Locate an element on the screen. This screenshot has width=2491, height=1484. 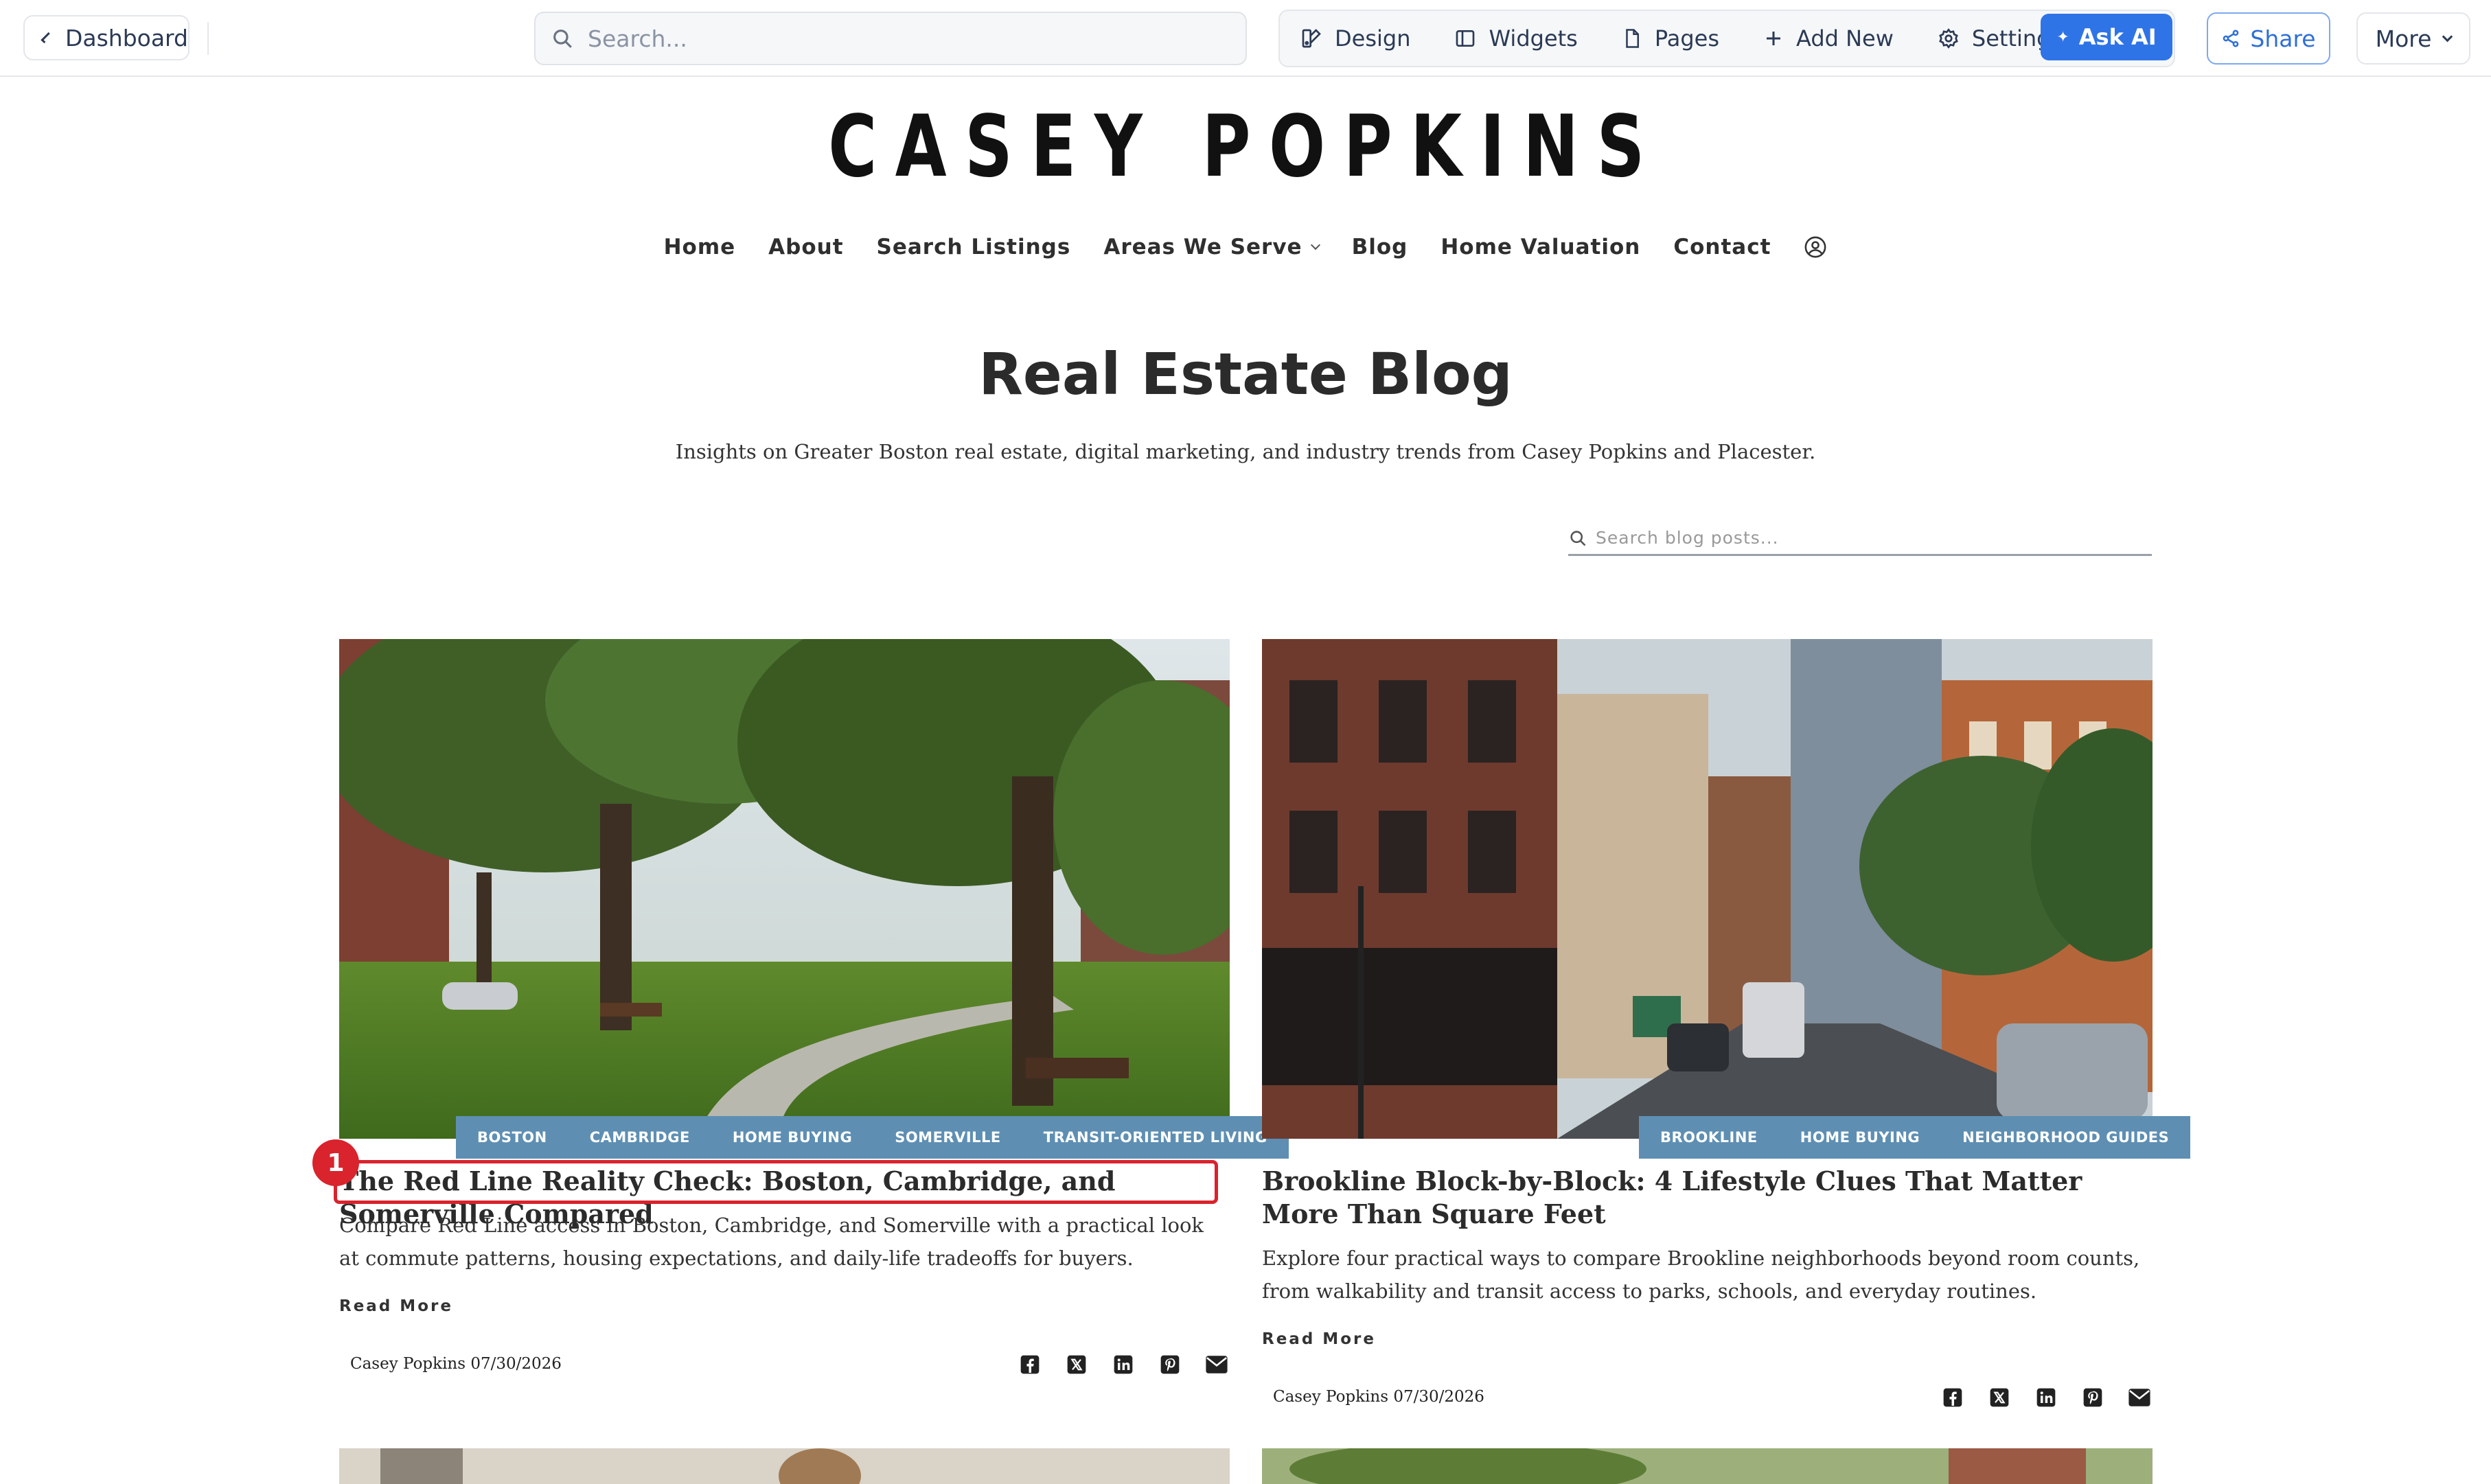
widgets-icon is located at coordinates (1465, 38).